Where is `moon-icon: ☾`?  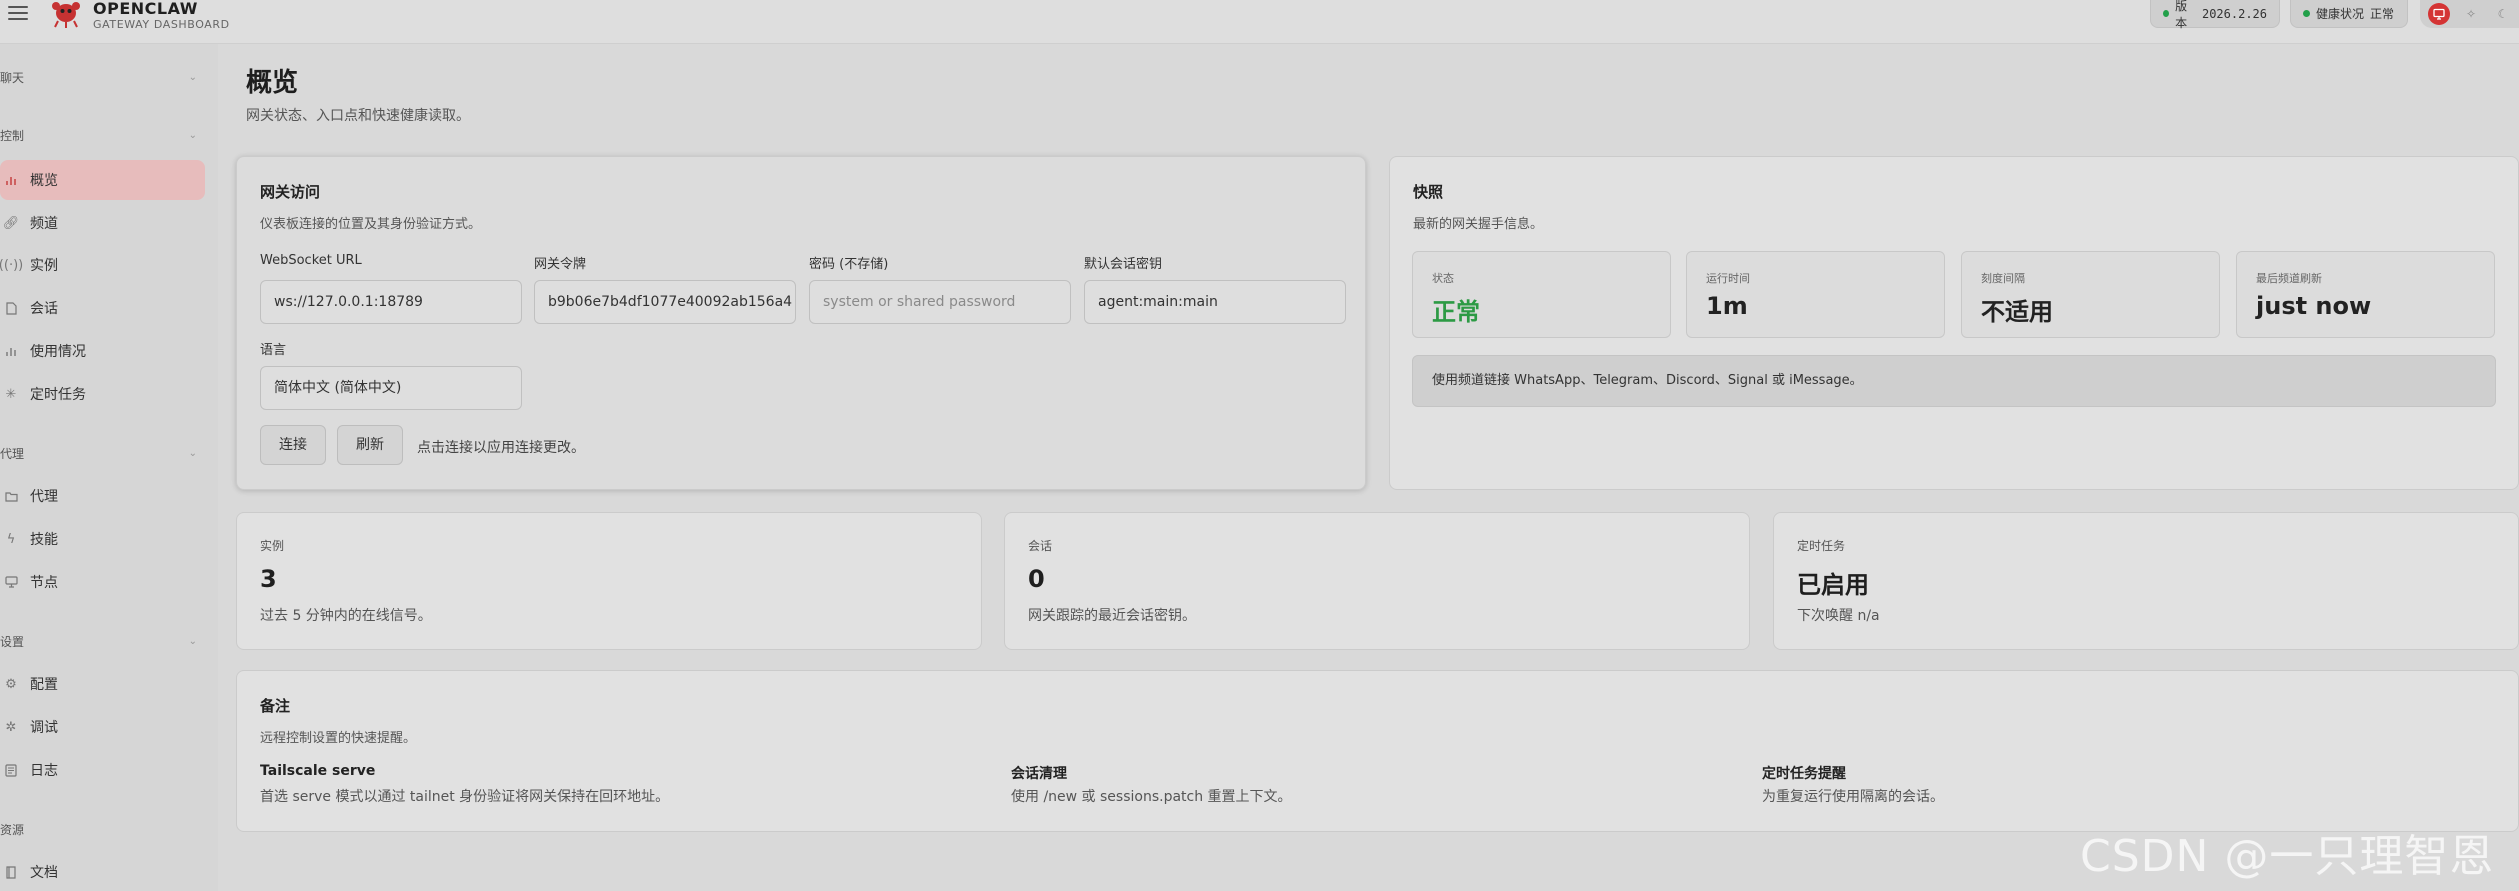 moon-icon: ☾ is located at coordinates (2503, 14).